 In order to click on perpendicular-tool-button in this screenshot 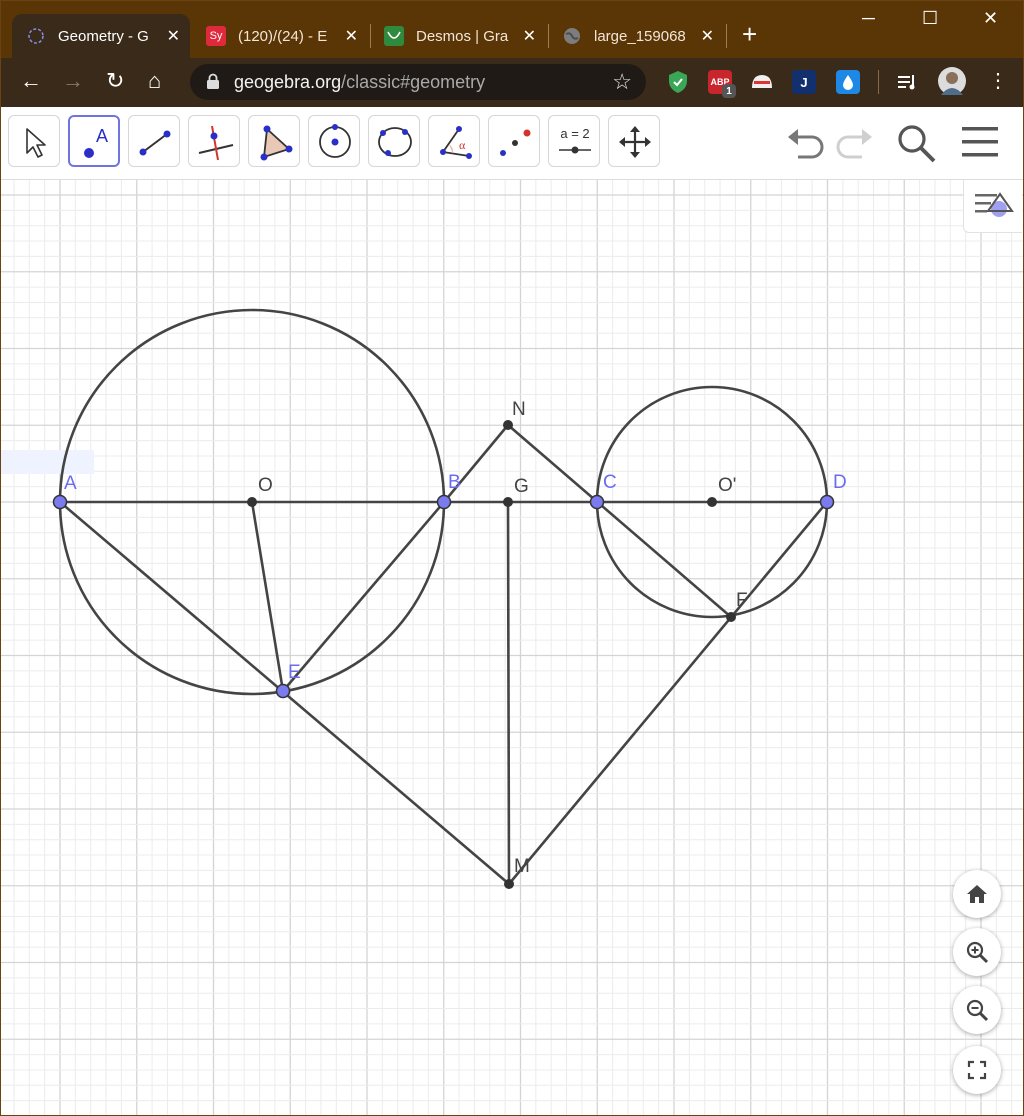, I will do `click(214, 141)`.